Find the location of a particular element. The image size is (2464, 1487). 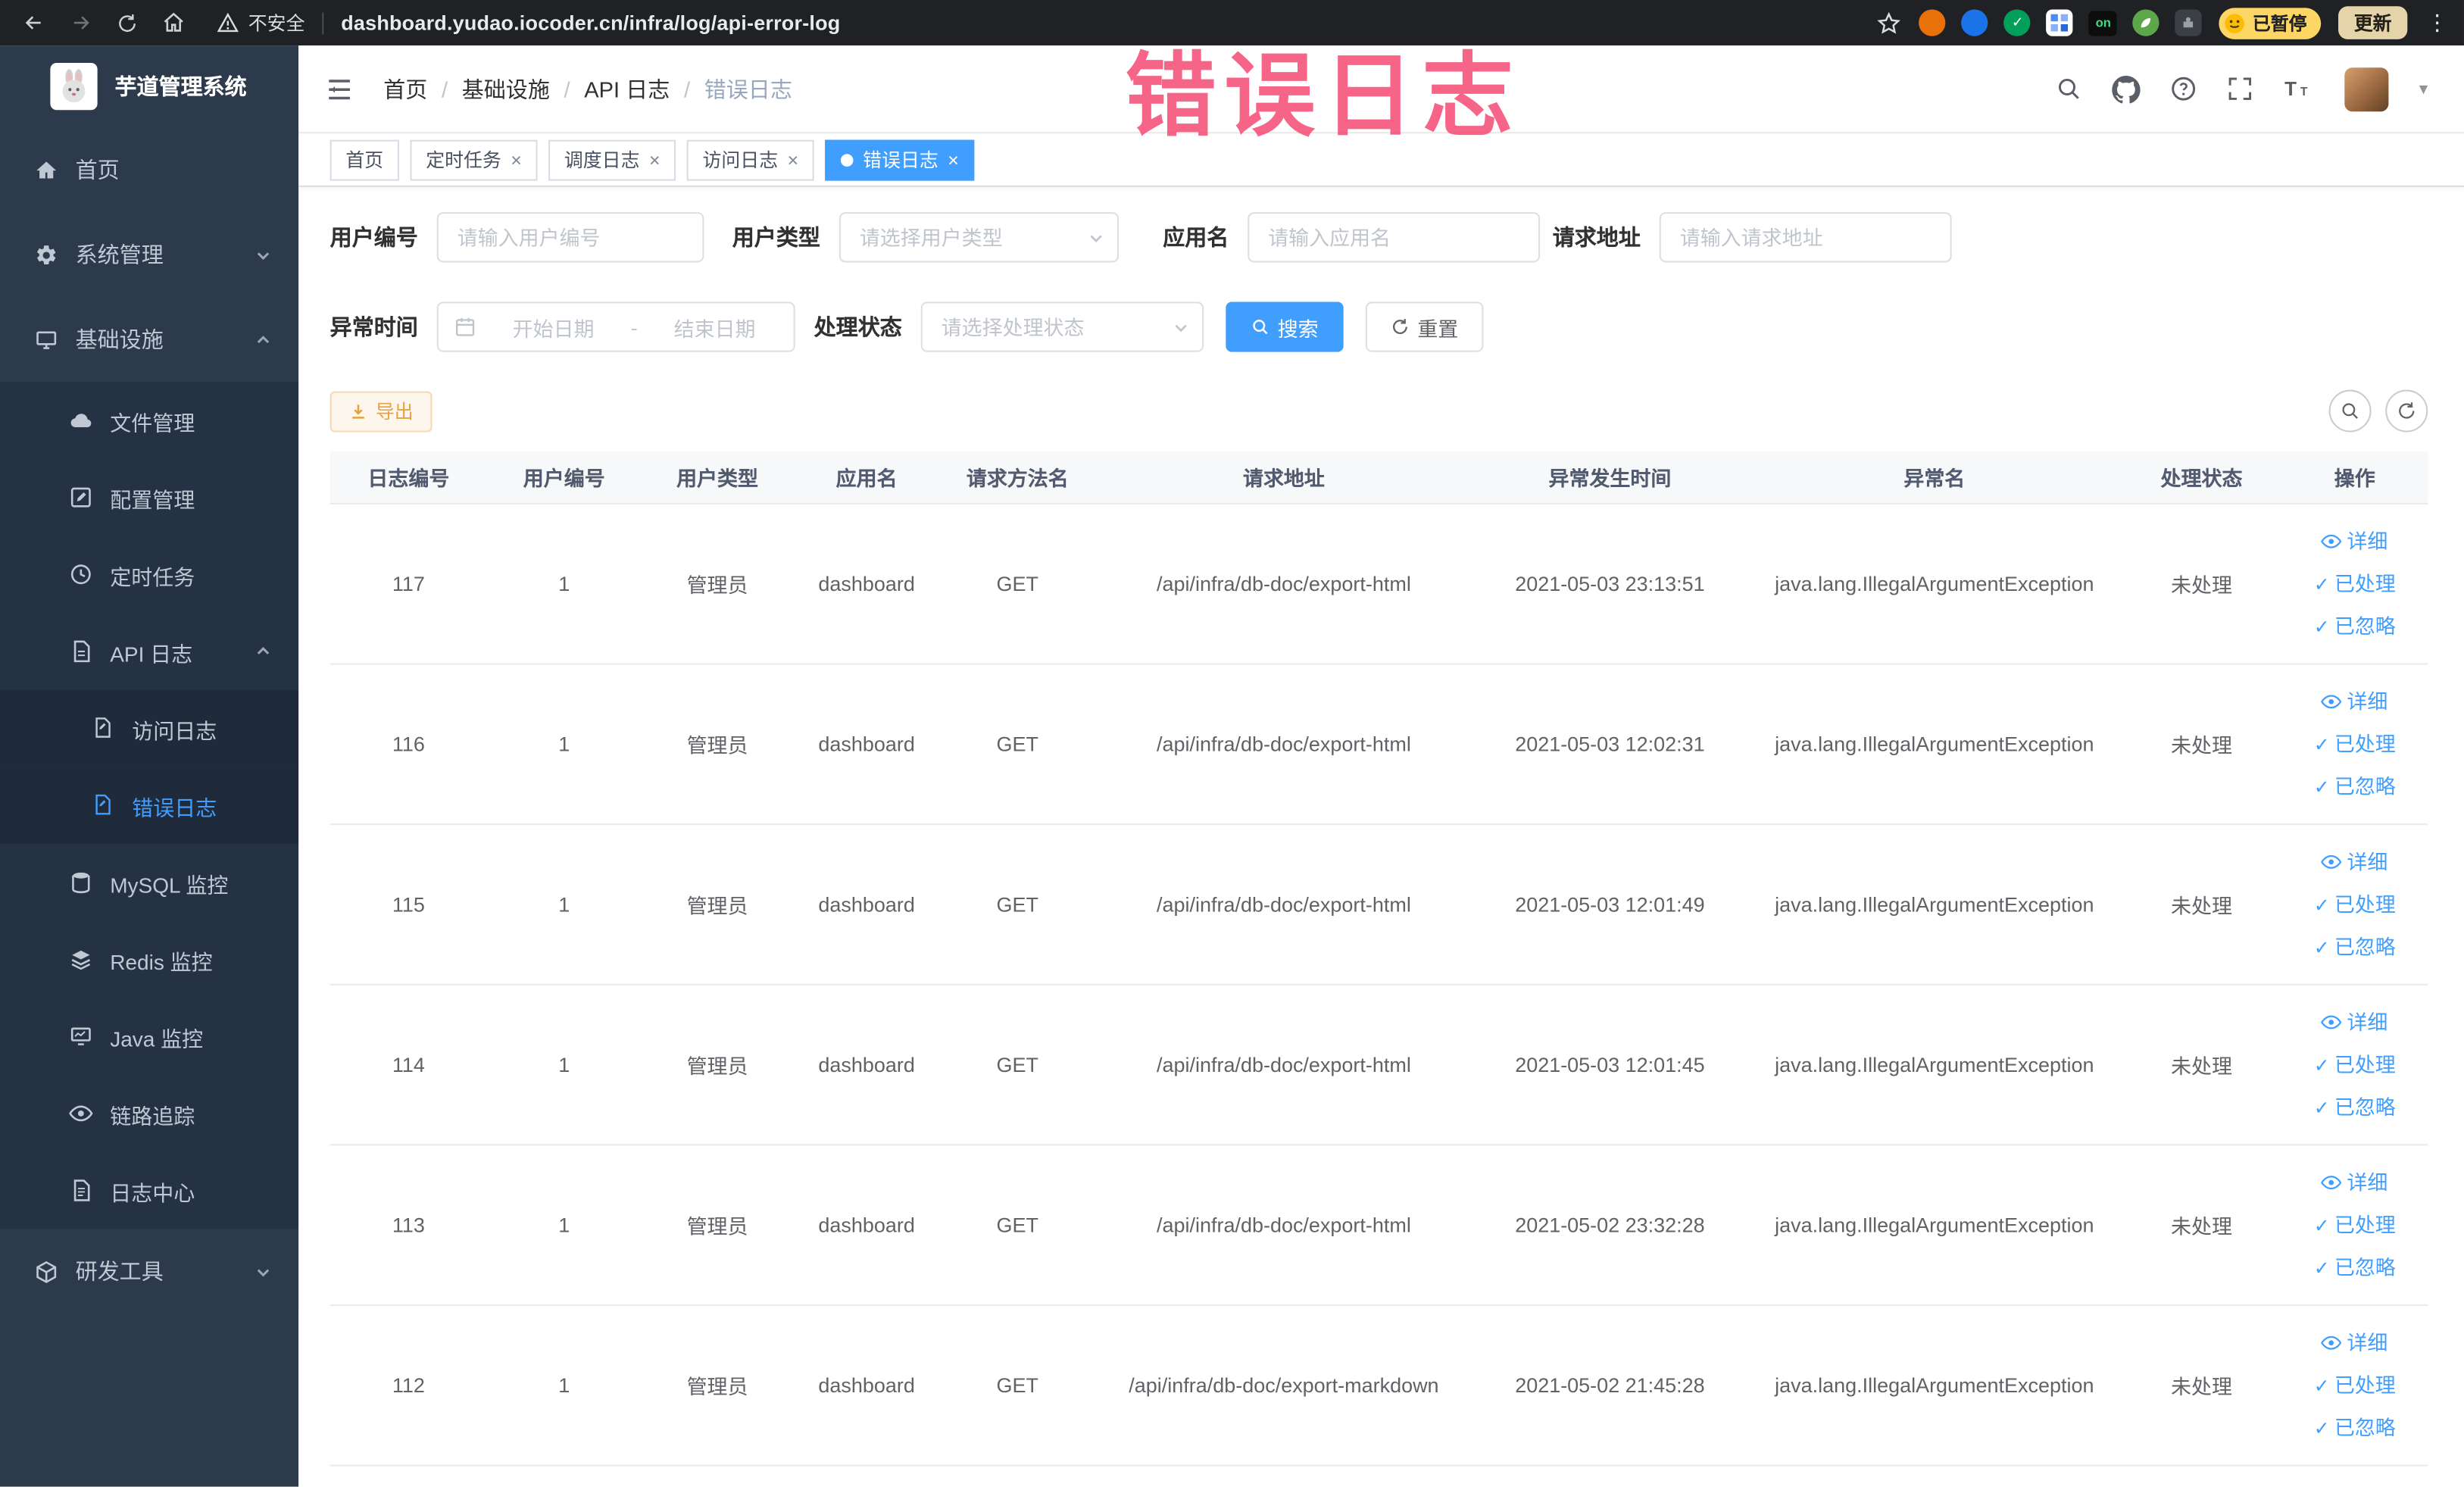

user-type-select is located at coordinates (979, 237).